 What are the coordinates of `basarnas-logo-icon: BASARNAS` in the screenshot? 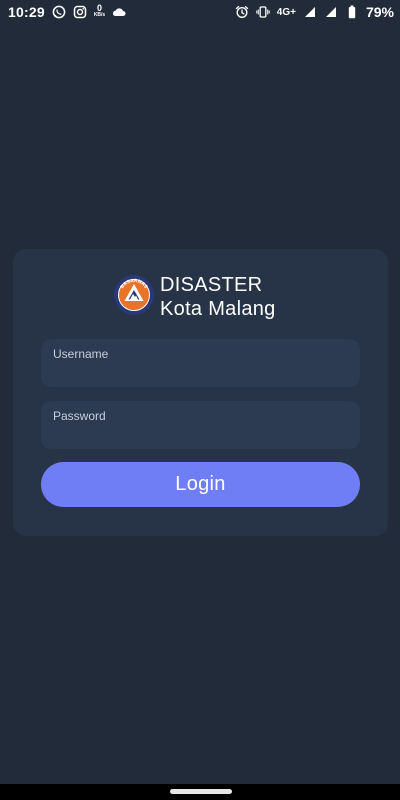 It's located at (134, 297).